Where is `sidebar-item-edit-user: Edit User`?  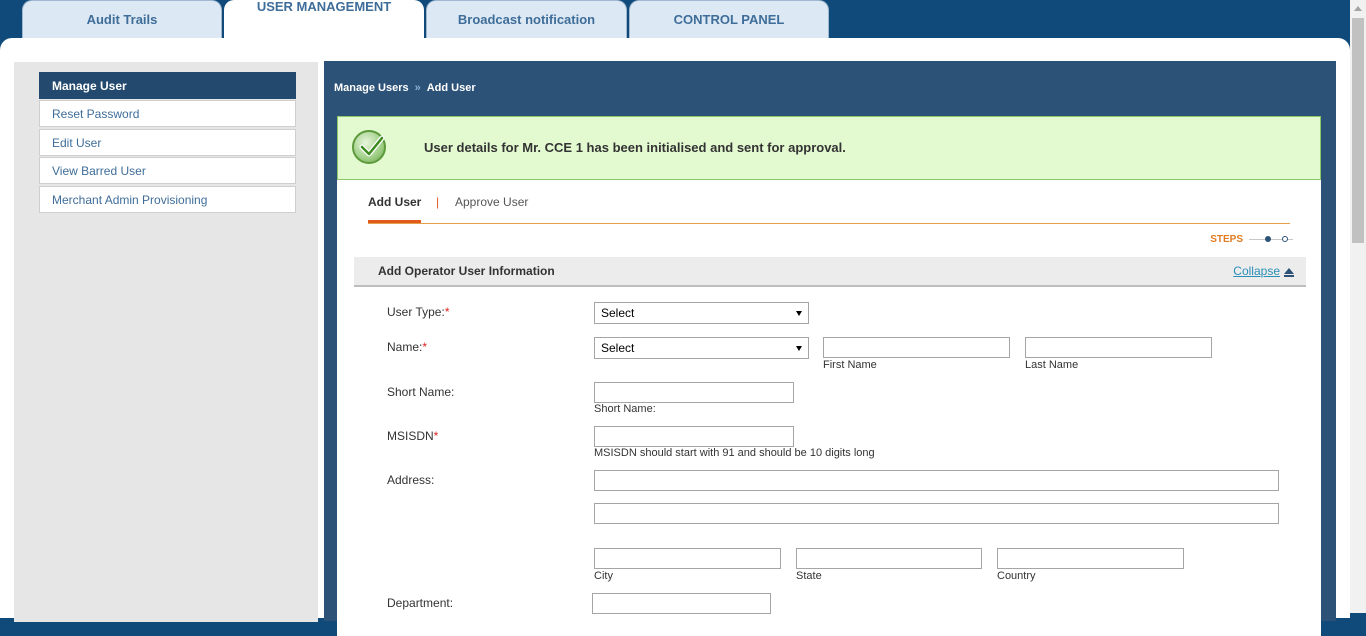
sidebar-item-edit-user: Edit User is located at coordinates (167, 142).